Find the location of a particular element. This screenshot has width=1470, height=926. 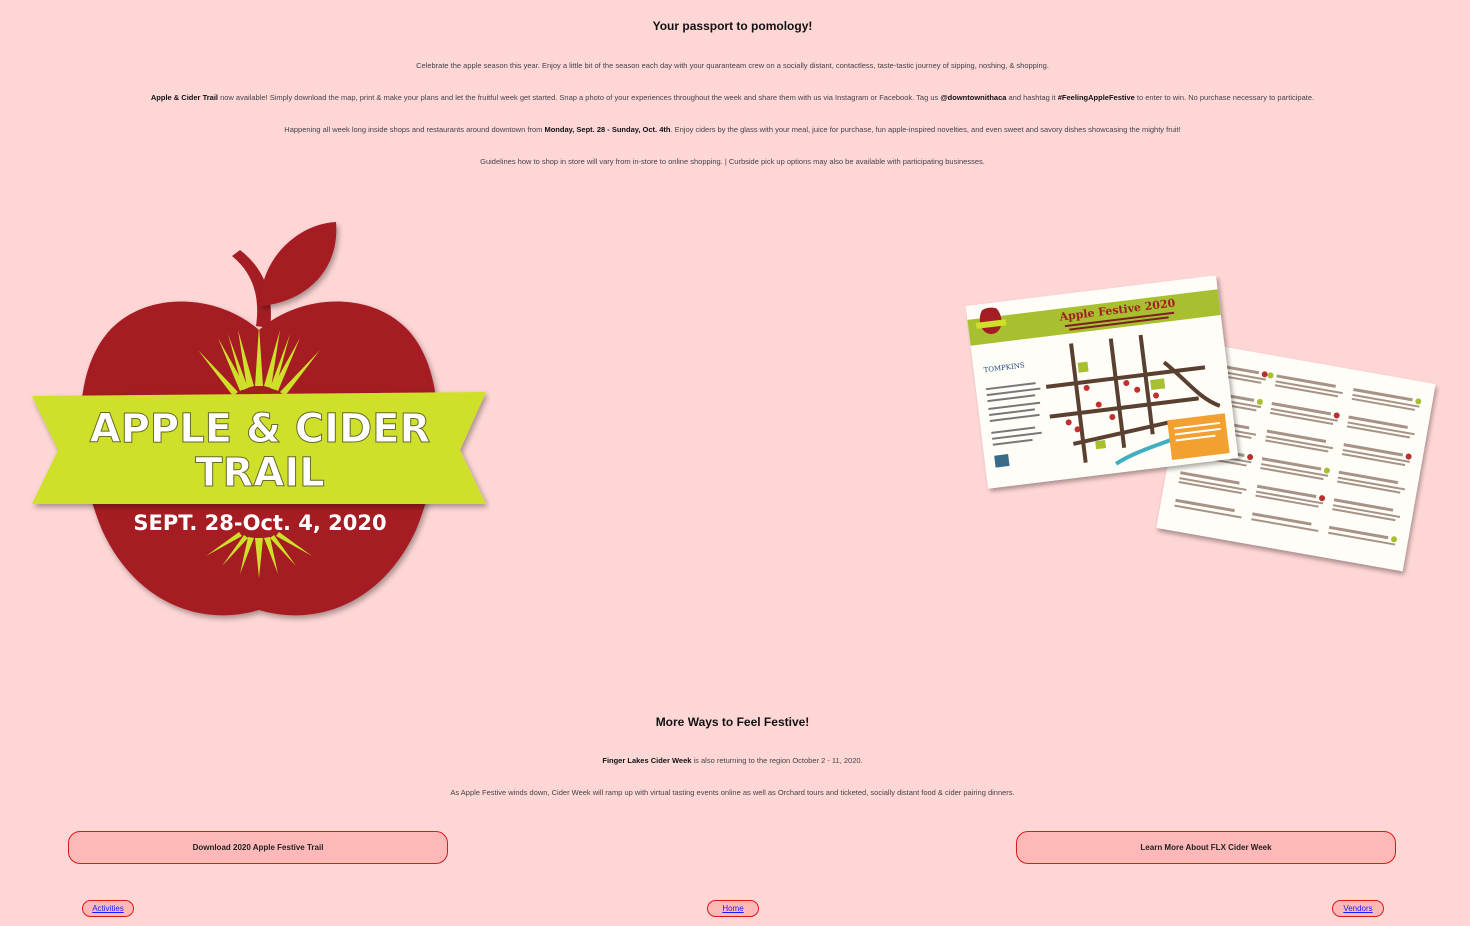

apple-cider-trail-label: Apple & Cider Trail is located at coordinates (184, 97).